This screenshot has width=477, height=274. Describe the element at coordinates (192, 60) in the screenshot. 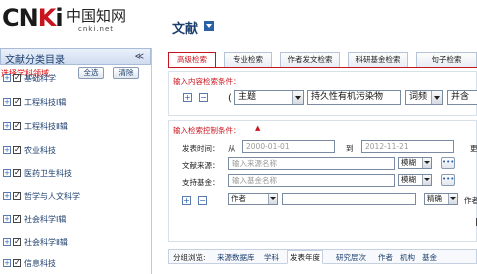

I see `tab-advanced-search: 高级检索` at that location.